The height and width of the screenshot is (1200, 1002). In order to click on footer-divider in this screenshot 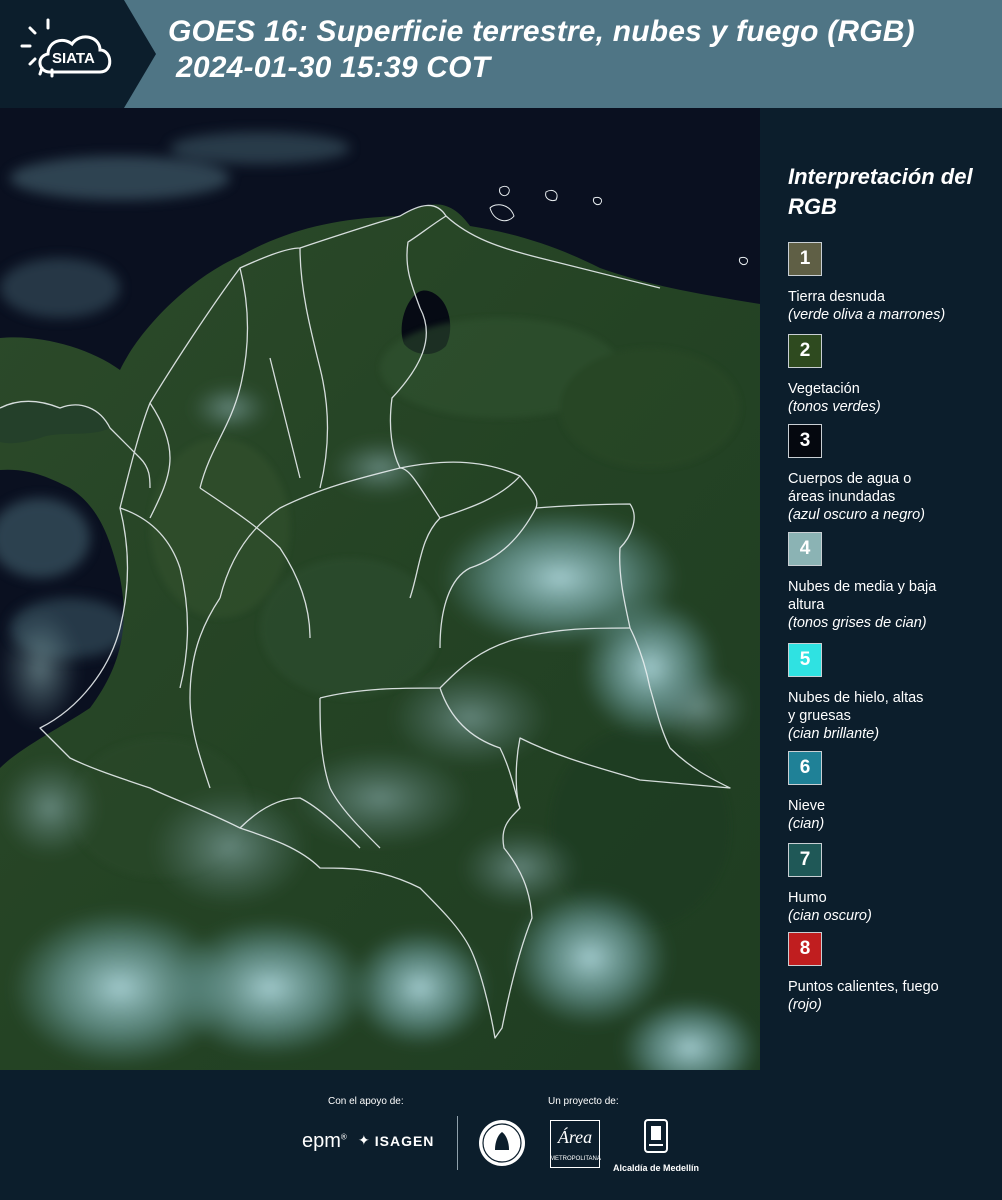, I will do `click(457, 1143)`.